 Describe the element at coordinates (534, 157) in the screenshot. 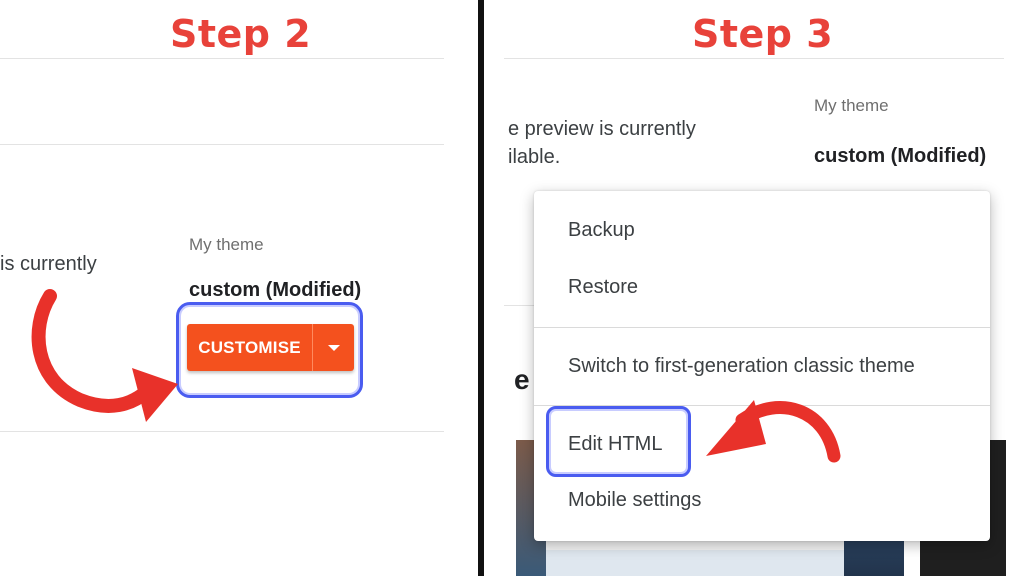

I see `preview-text-line: ilable.` at that location.